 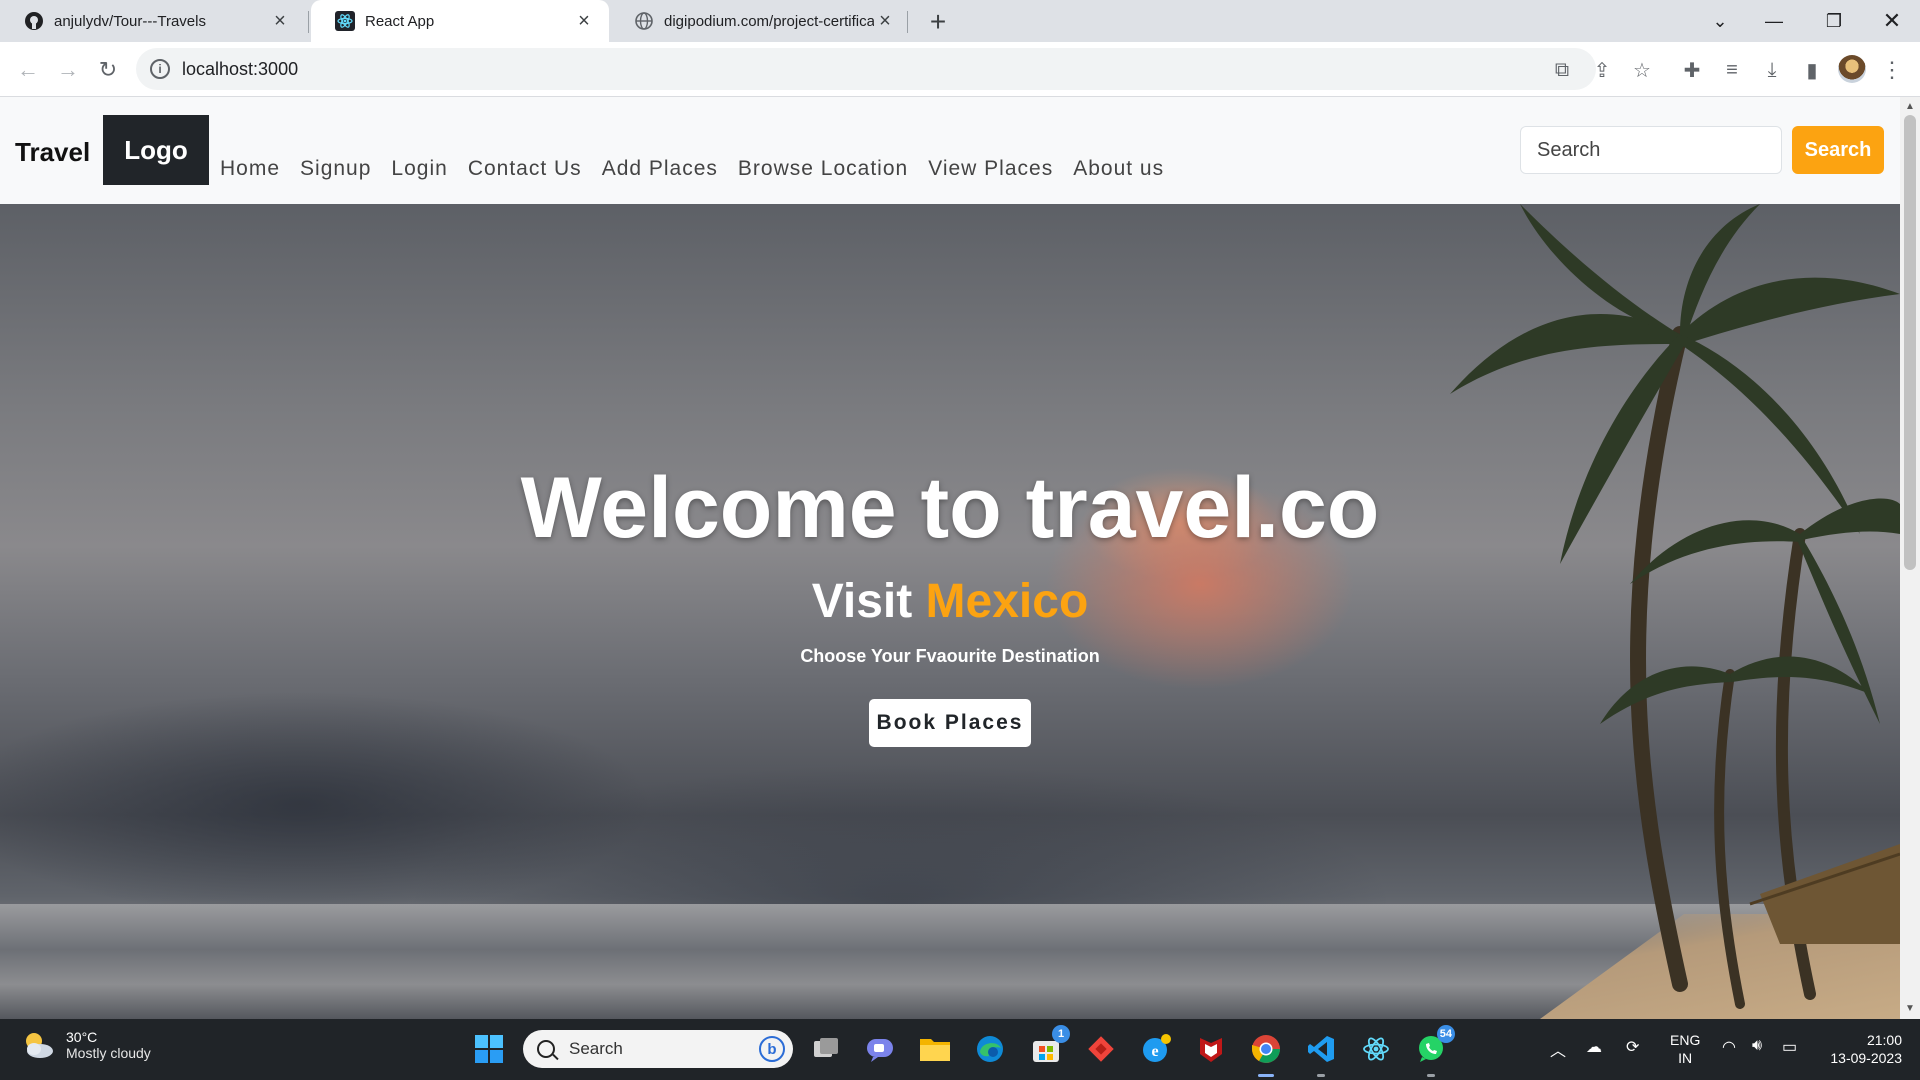 I want to click on brand-name: Travel, so click(x=52, y=152).